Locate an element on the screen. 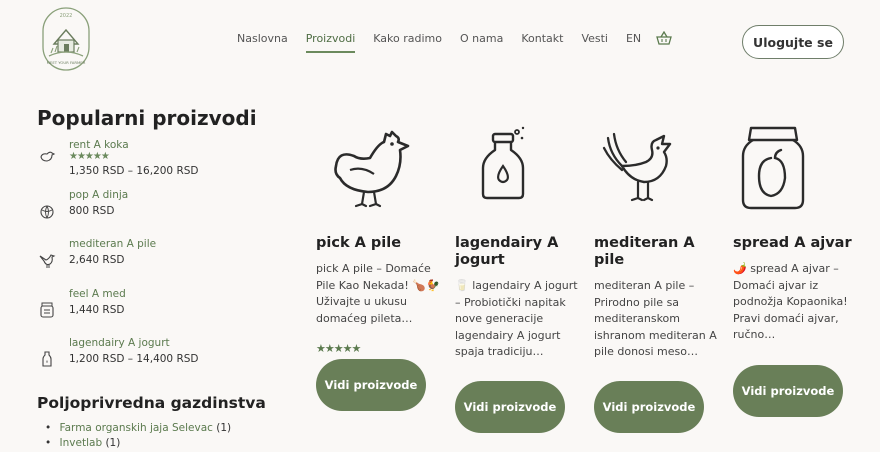 Image resolution: width=880 pixels, height=452 pixels. popular-item: rent A koka ★★★★★ 1,350 RSD – 16,200 RSD is located at coordinates (138, 158).